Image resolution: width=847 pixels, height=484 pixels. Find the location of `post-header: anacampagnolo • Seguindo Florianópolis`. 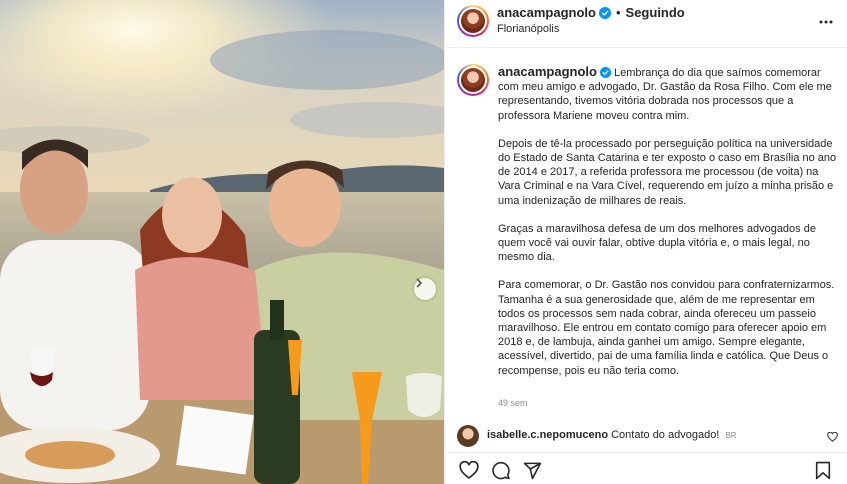

post-header: anacampagnolo • Seguindo Florianópolis is located at coordinates (646, 24).